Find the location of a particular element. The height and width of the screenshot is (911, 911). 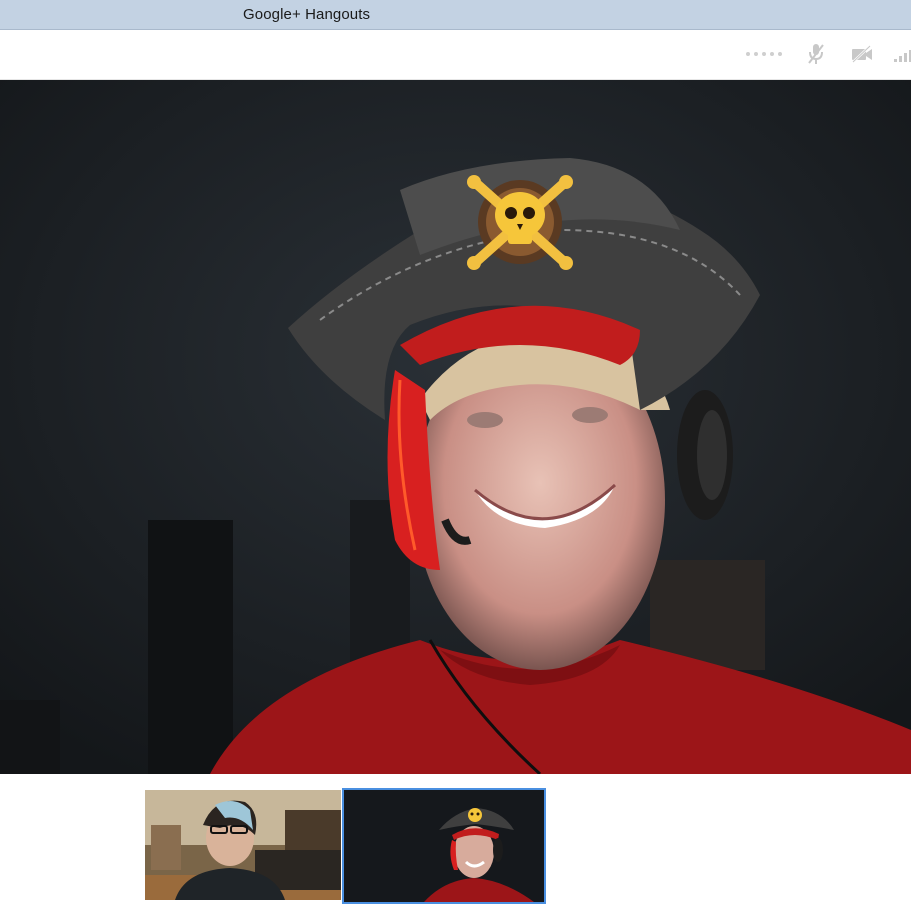

participant-1-video is located at coordinates (243, 845).